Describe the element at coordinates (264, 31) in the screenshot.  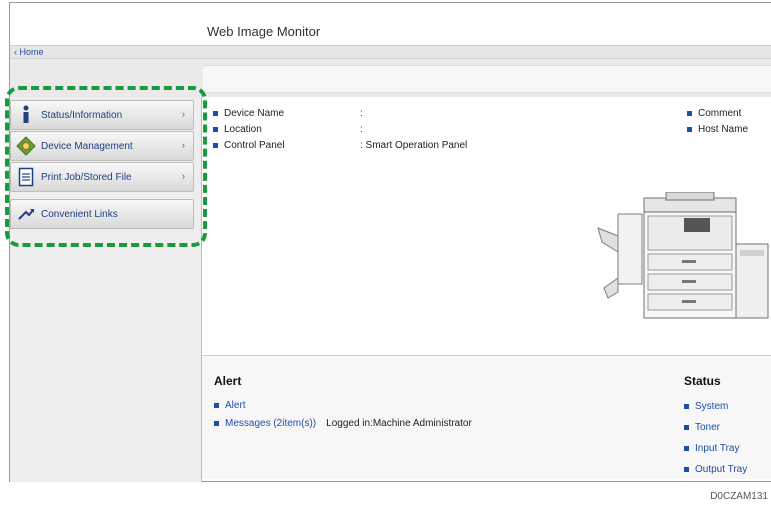
I see `app-title: Web Image Monitor` at that location.